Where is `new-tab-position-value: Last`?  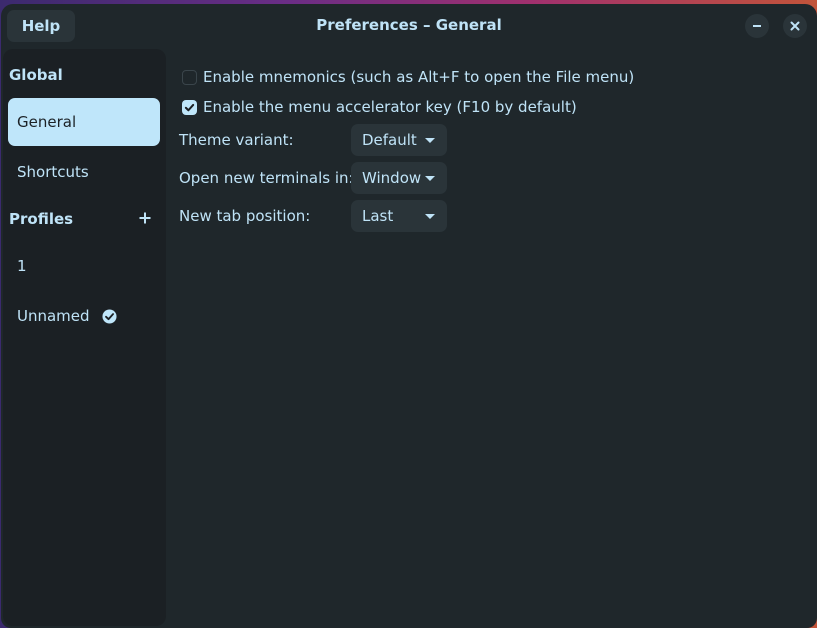 new-tab-position-value: Last is located at coordinates (378, 216).